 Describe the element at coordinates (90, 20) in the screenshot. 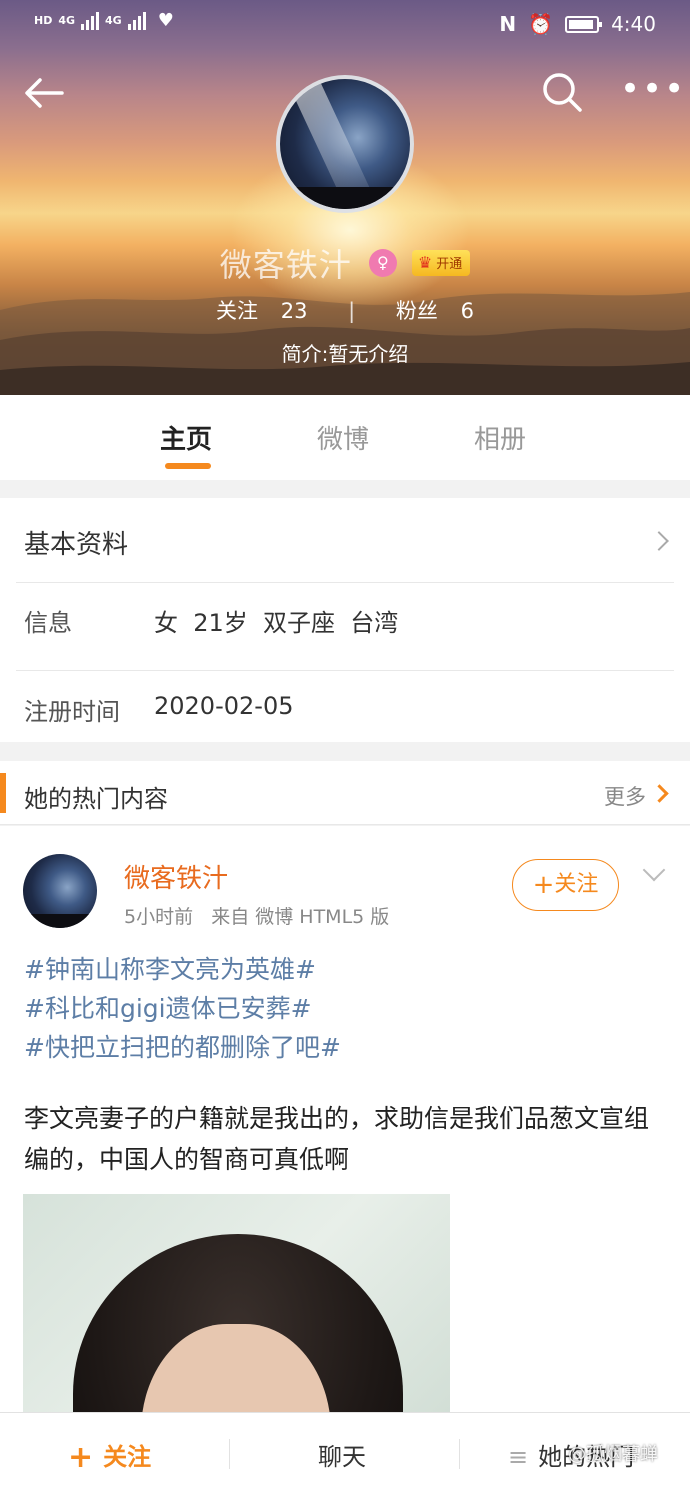

I see `signal-icon` at that location.